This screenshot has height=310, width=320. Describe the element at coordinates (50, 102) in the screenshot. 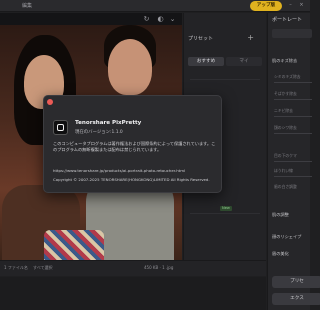

I see `close-dialog-icon` at that location.